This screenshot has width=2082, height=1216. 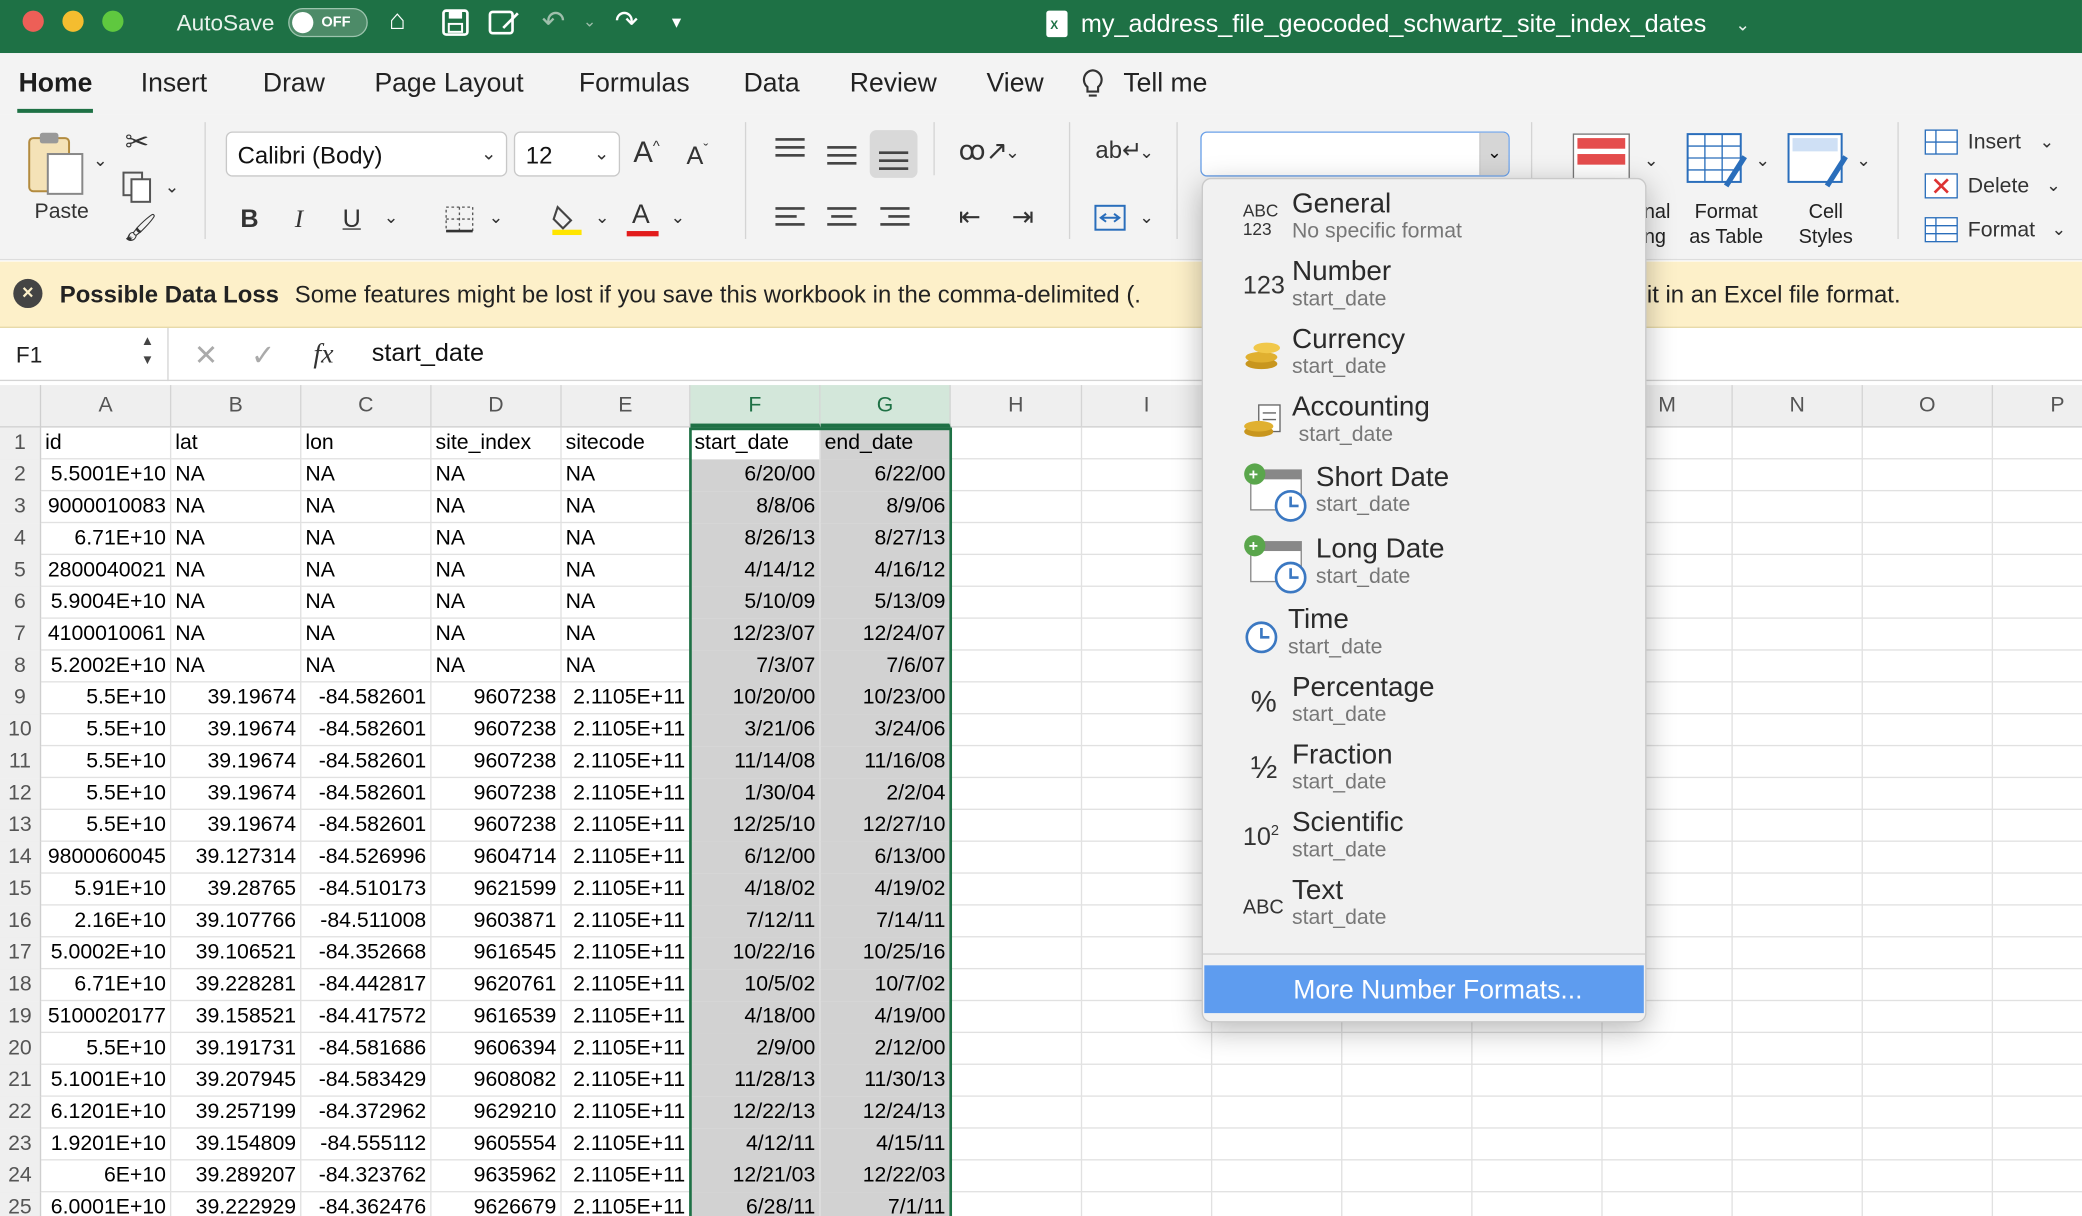 What do you see at coordinates (497, 1049) in the screenshot?
I see `cell: 9606394` at bounding box center [497, 1049].